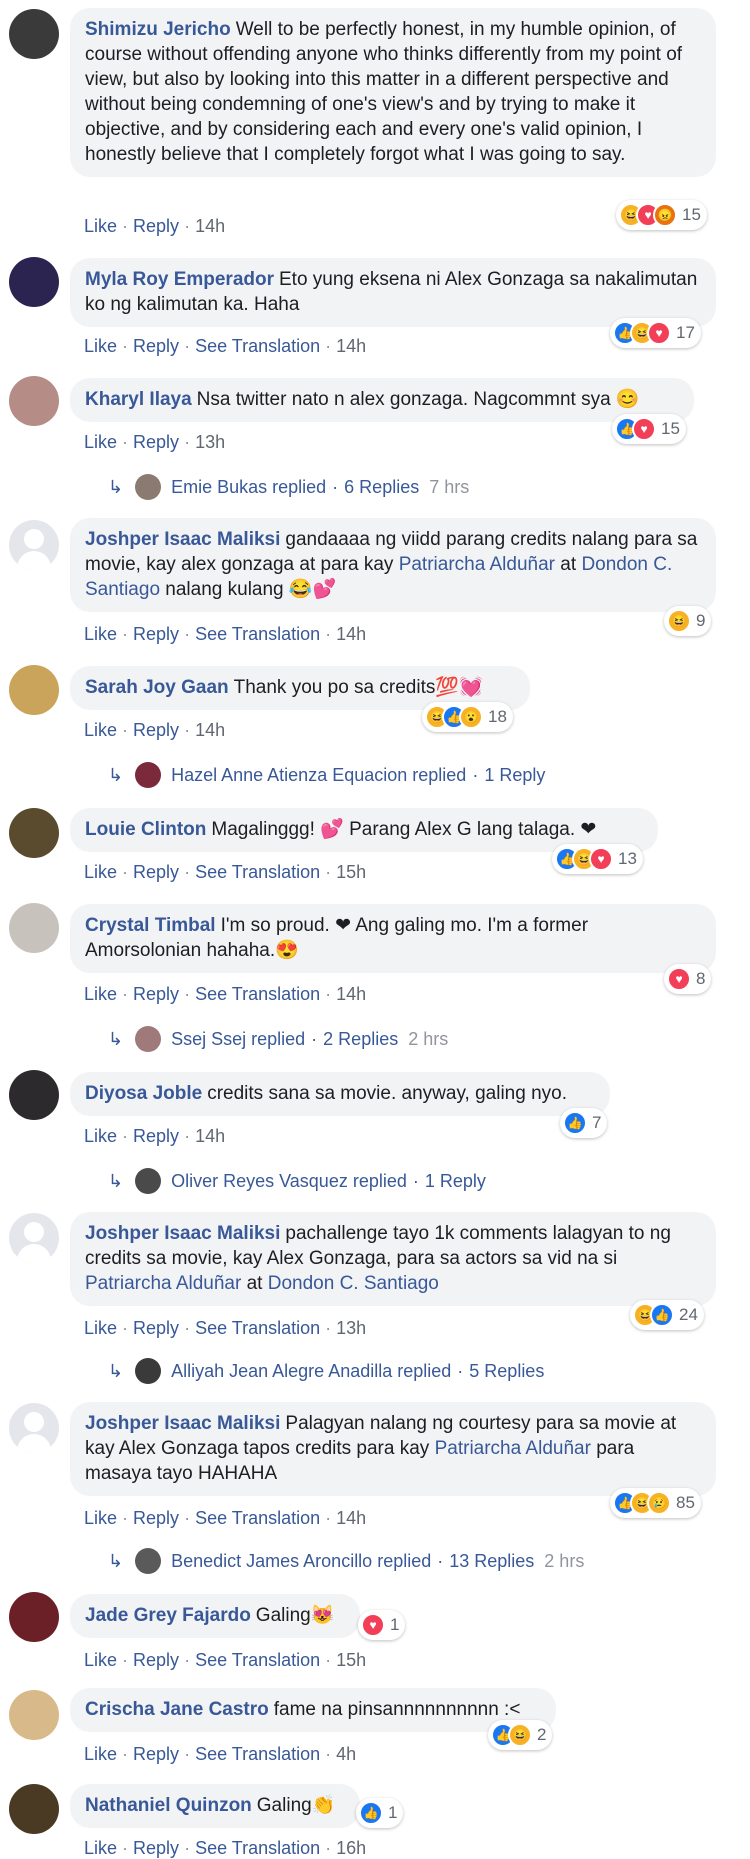 This screenshot has height=1859, width=750. Describe the element at coordinates (655, 1503) in the screenshot. I see `reactions-badge: 👍 😆 😢 85` at that location.